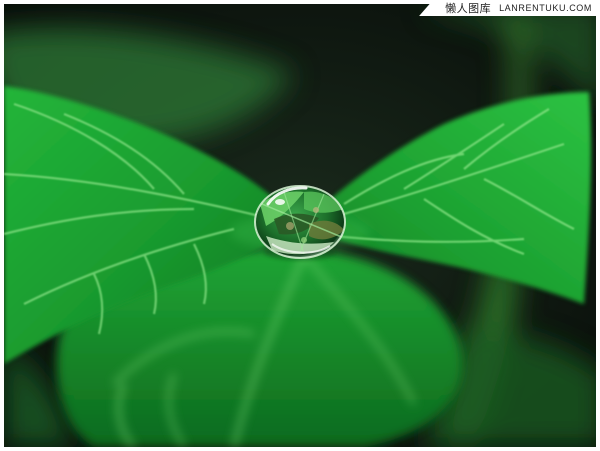  I want to click on watermark-site-text: LANRENTUKU.COM, so click(545, 8).